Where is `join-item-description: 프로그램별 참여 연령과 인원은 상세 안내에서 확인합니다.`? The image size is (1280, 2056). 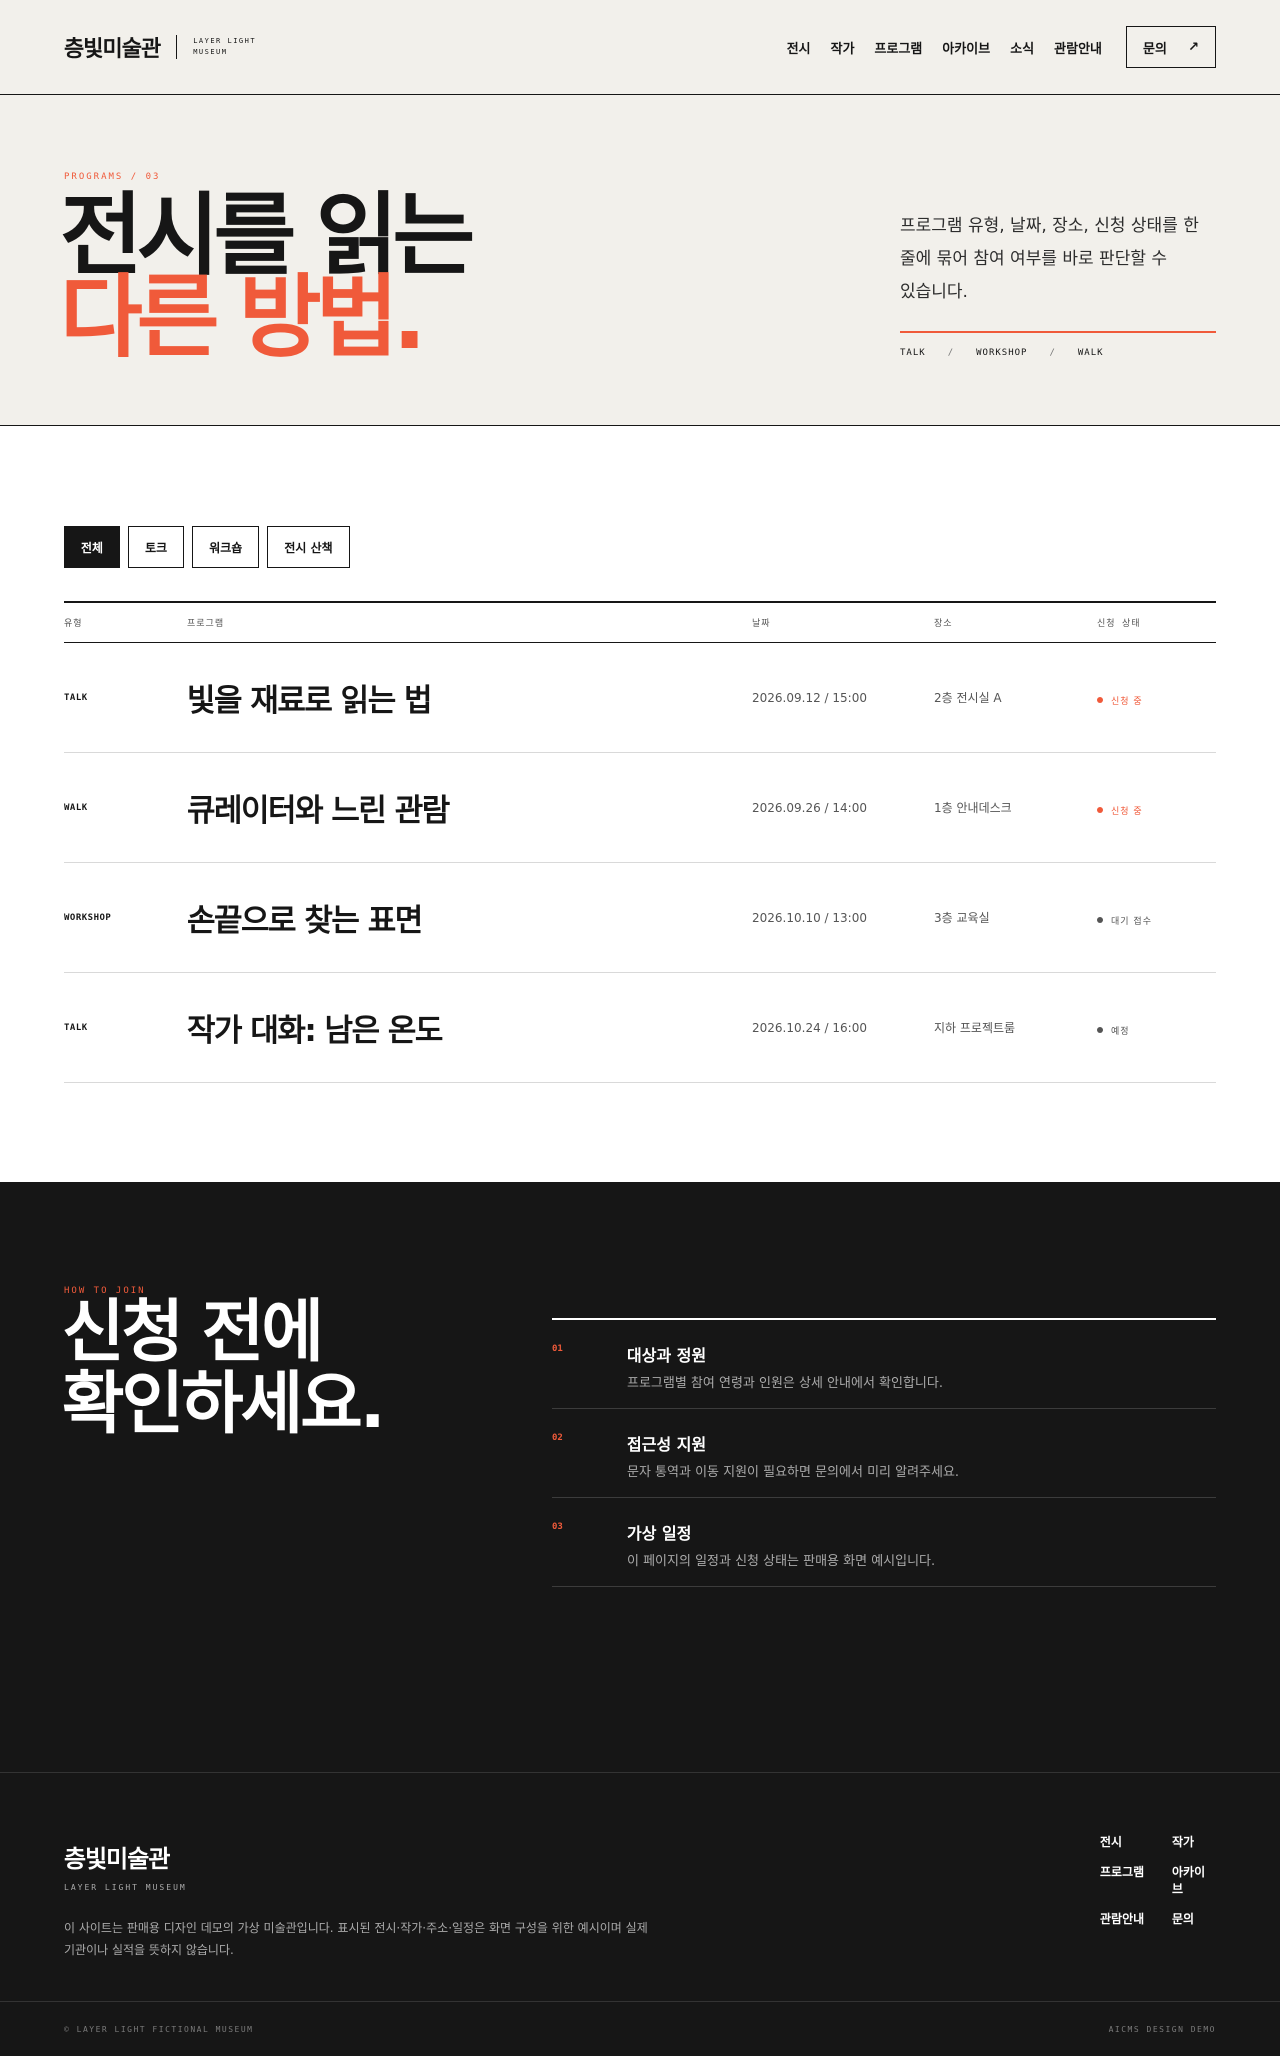
join-item-description: 프로그램별 참여 연령과 인원은 상세 안내에서 확인합니다. is located at coordinates (785, 1383).